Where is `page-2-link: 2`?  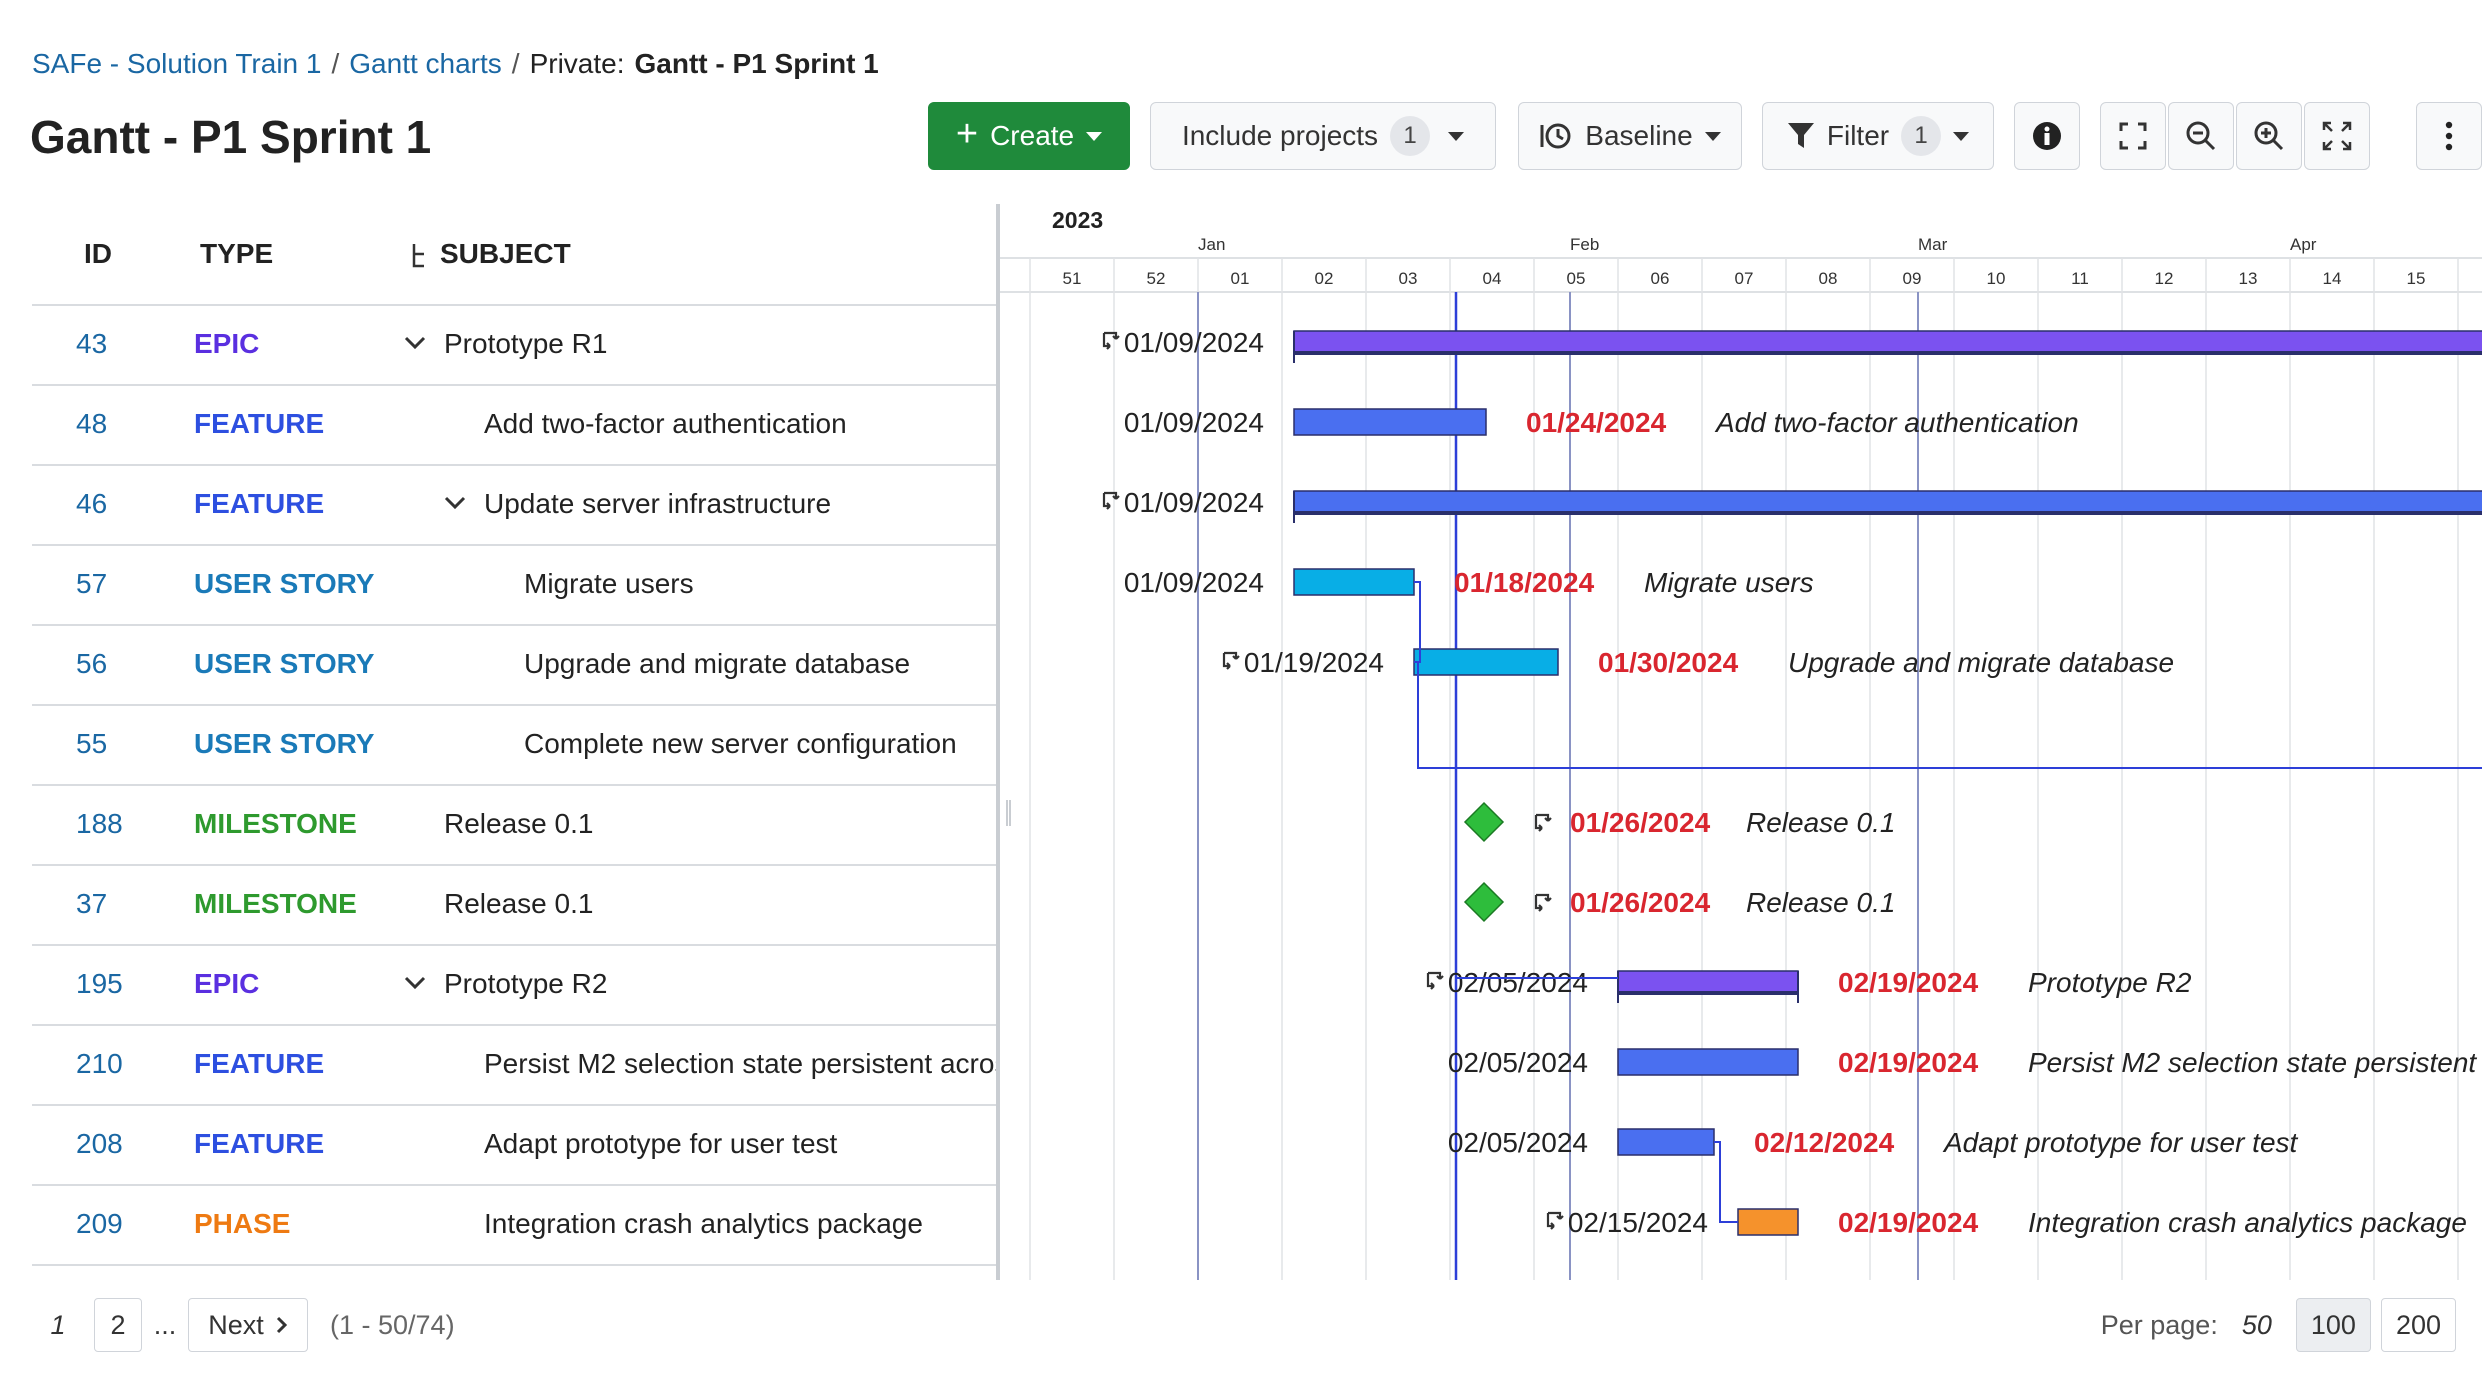 page-2-link: 2 is located at coordinates (118, 1325).